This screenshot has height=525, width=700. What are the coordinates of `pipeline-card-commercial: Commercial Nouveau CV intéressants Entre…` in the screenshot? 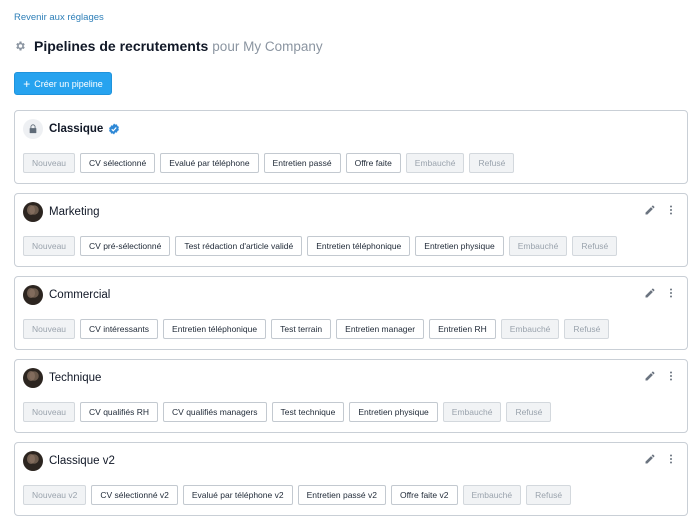 It's located at (351, 313).